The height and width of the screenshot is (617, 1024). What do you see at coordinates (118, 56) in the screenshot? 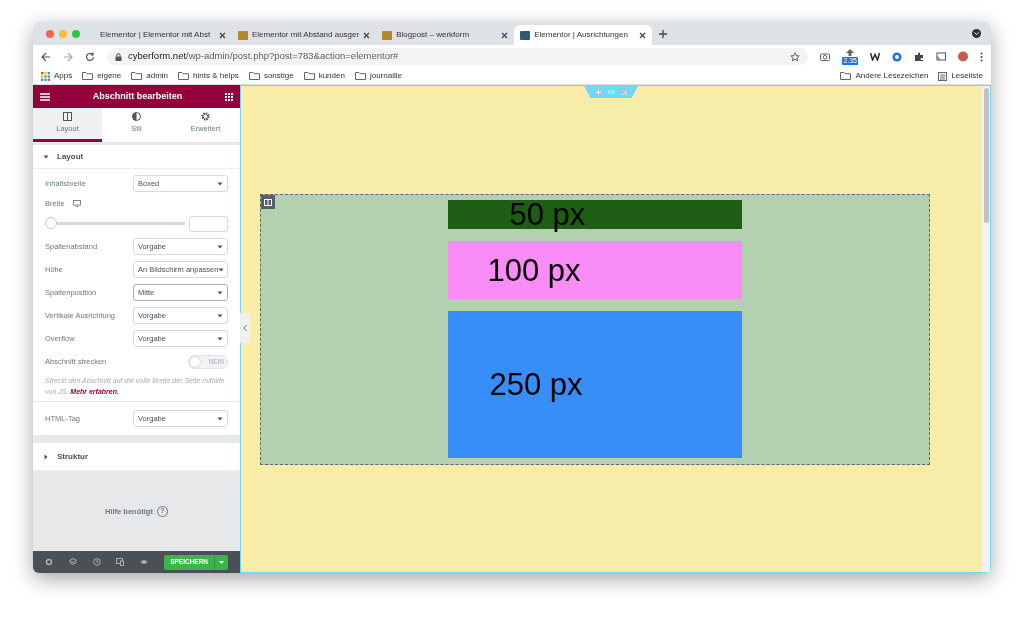
I see `lock-icon` at bounding box center [118, 56].